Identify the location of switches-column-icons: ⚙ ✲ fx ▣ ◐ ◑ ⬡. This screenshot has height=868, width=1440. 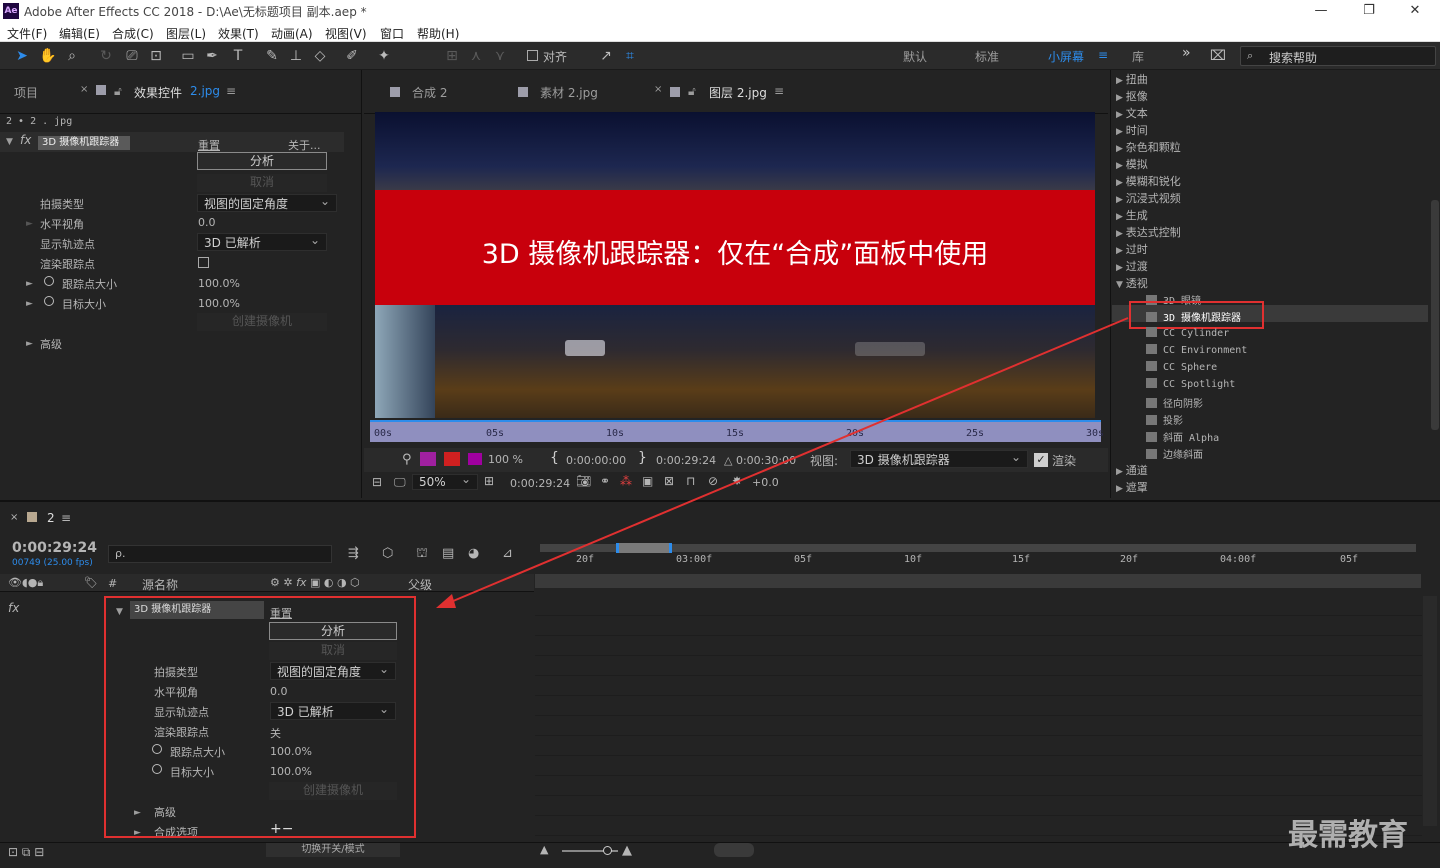
(315, 586).